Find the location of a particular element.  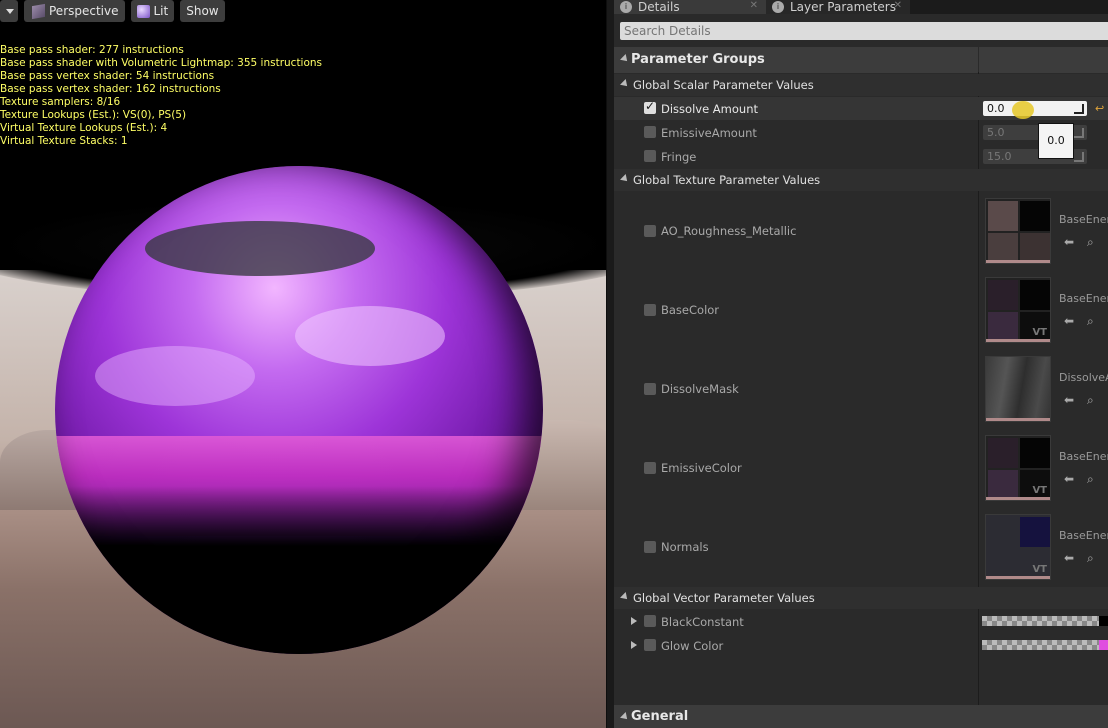

param-name: Normals is located at coordinates (685, 547).